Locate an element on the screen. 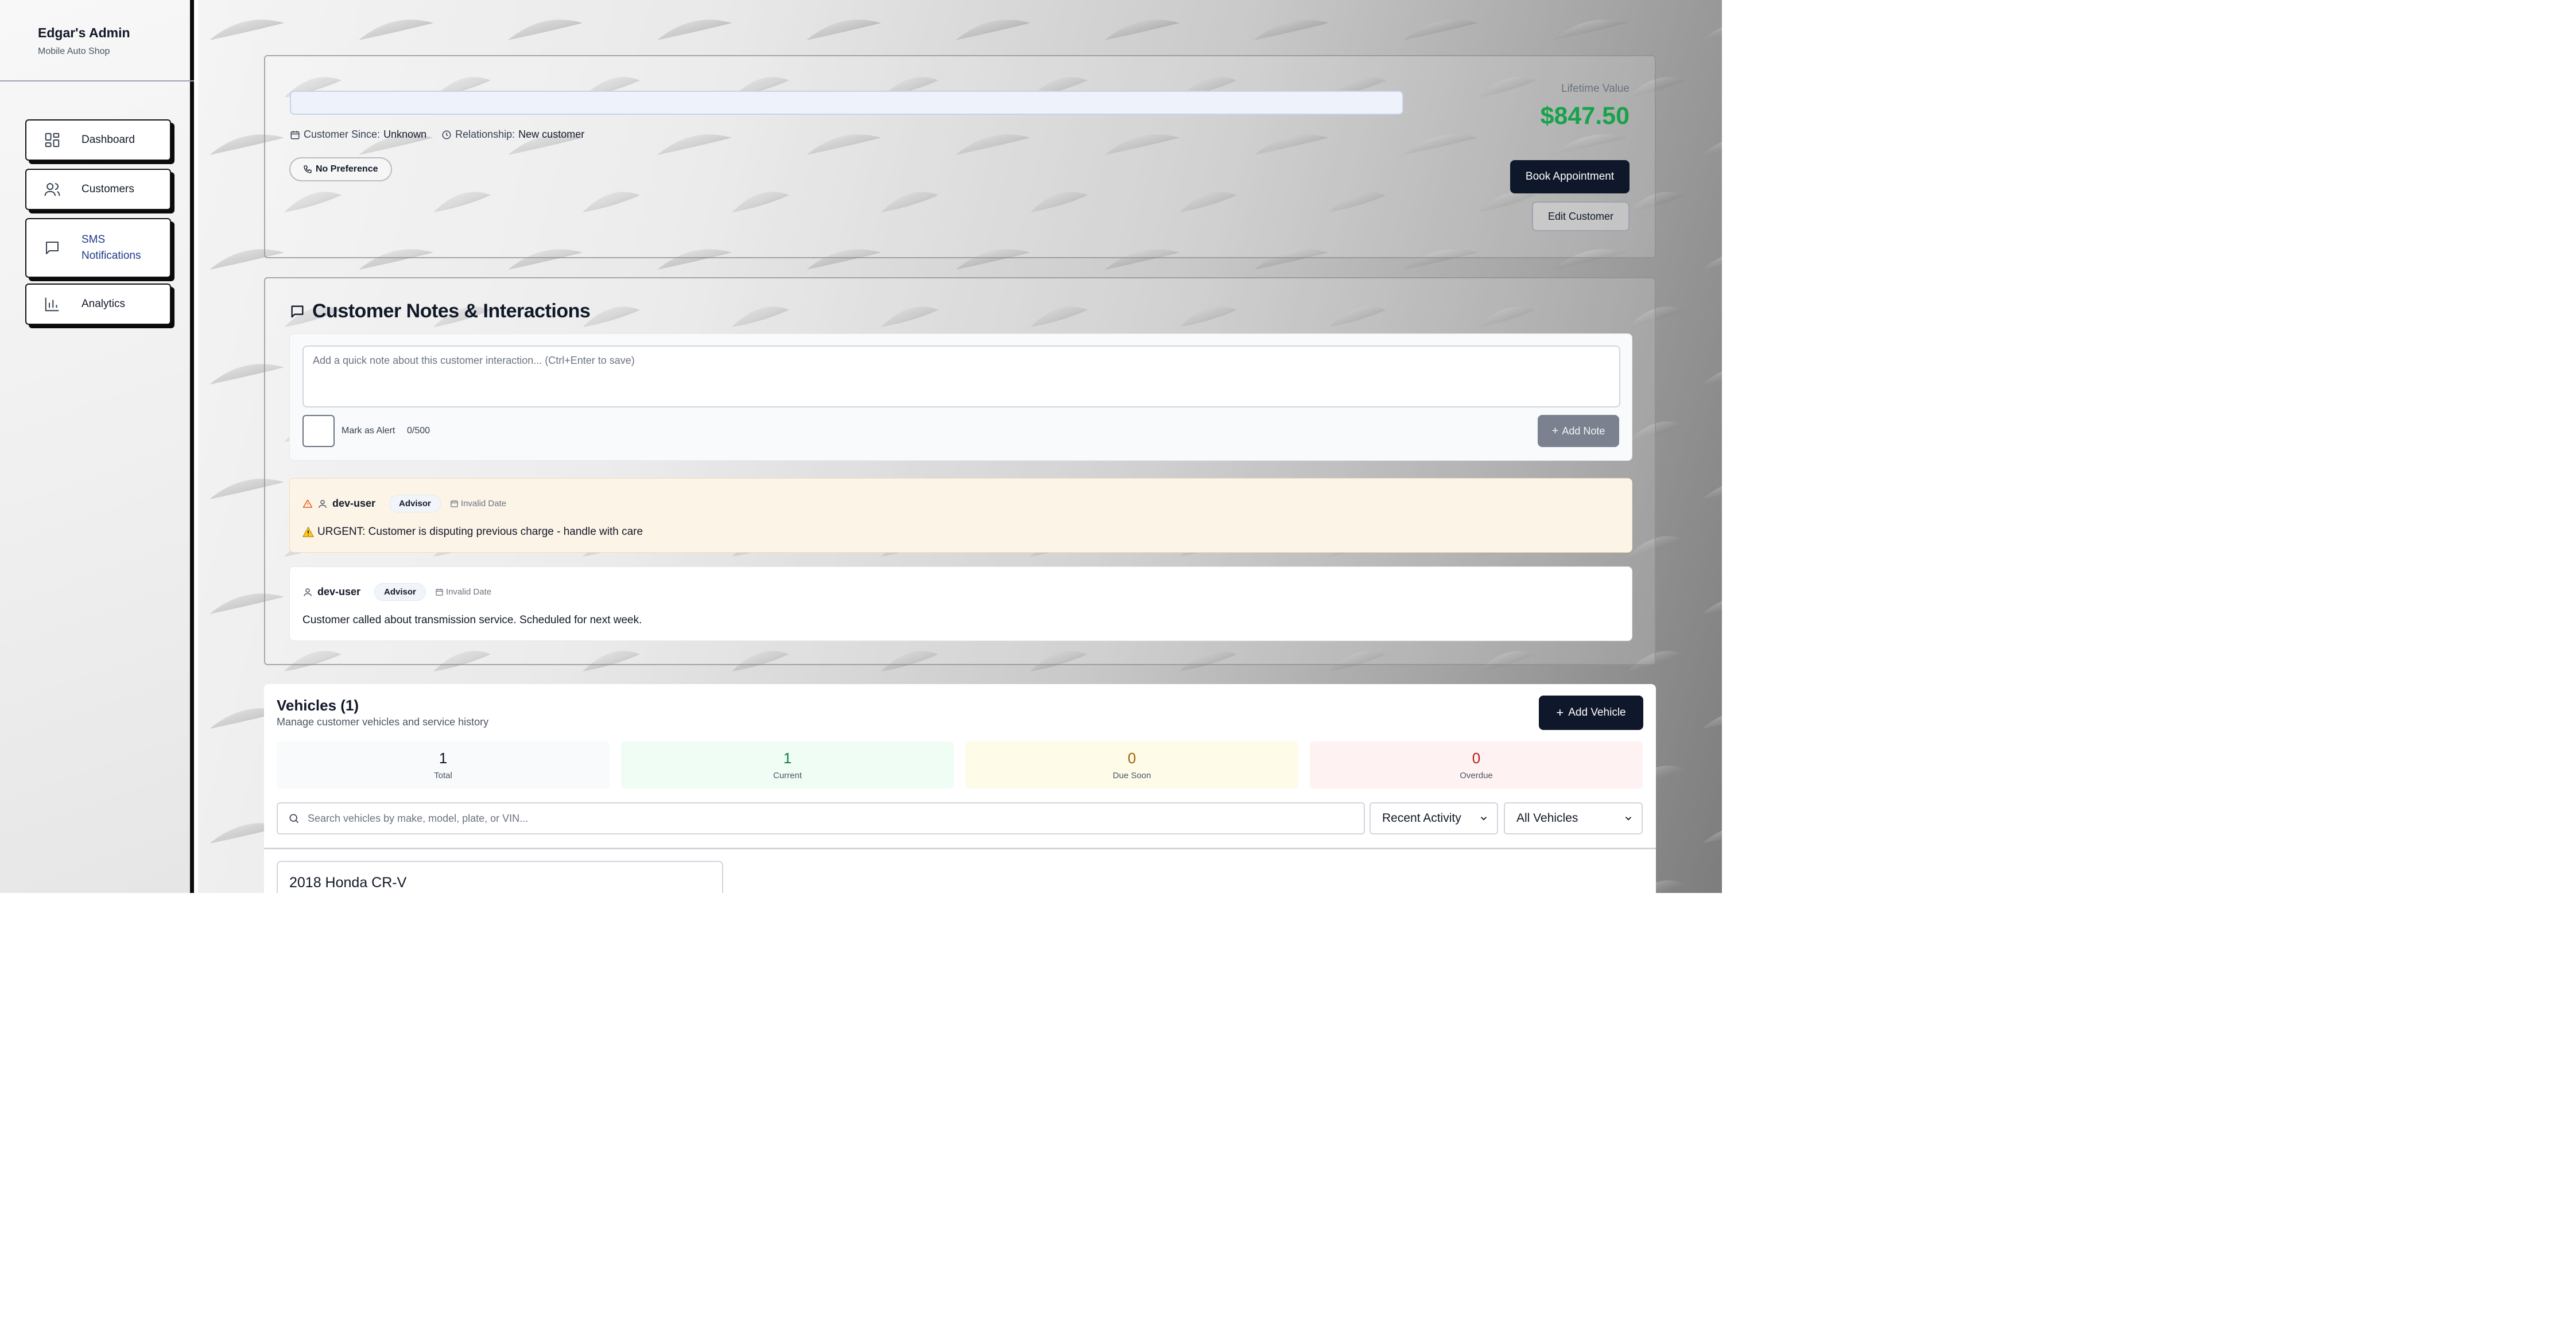 The height and width of the screenshot is (1336, 2576). add-note-label: Add Note is located at coordinates (1583, 431).